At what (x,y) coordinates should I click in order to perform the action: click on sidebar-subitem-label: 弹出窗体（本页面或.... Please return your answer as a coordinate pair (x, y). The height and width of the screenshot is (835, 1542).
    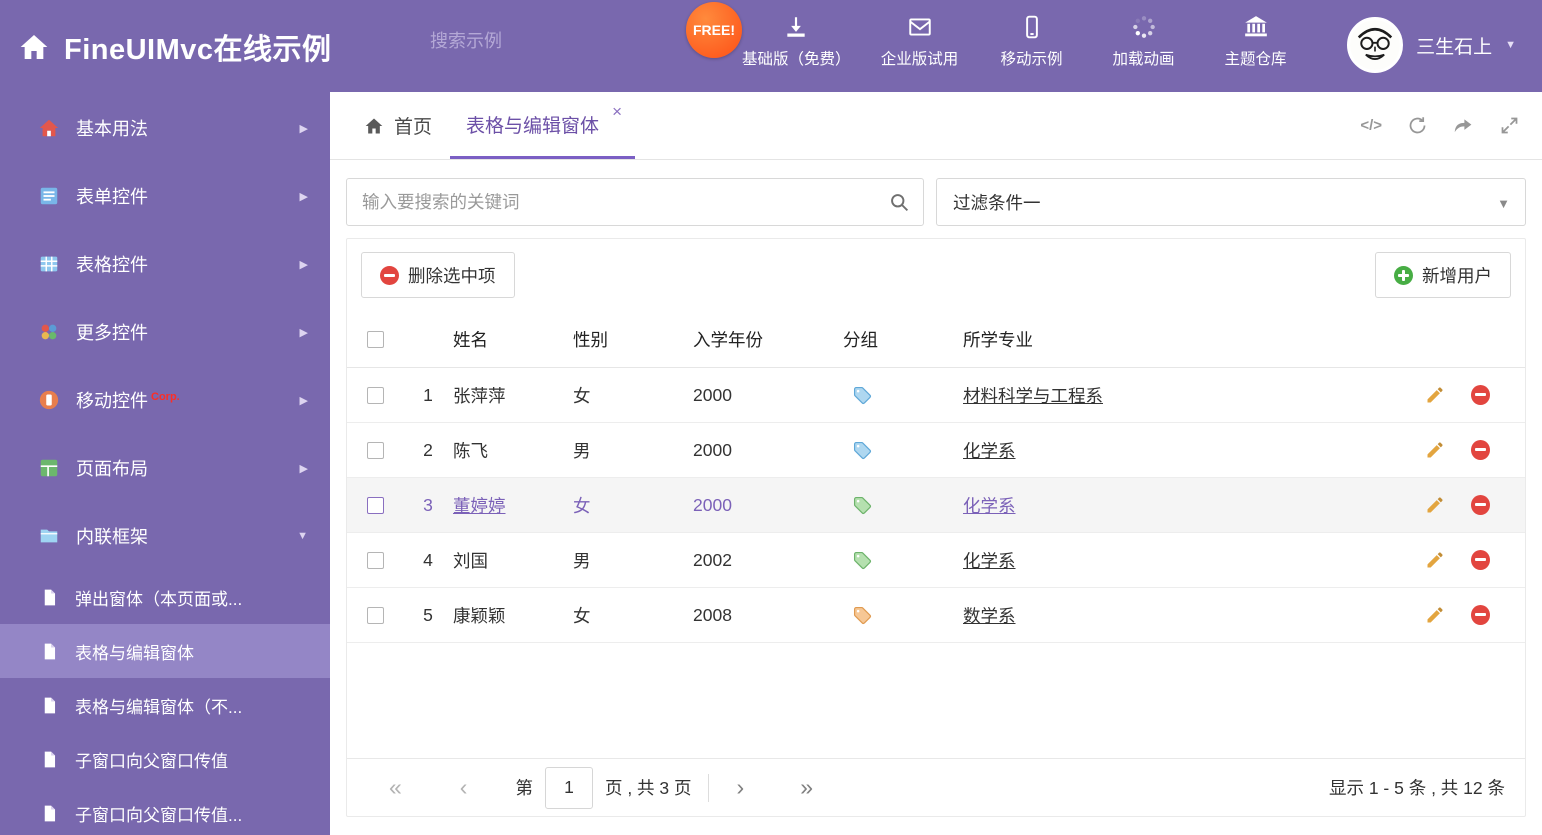
    Looking at the image, I should click on (159, 599).